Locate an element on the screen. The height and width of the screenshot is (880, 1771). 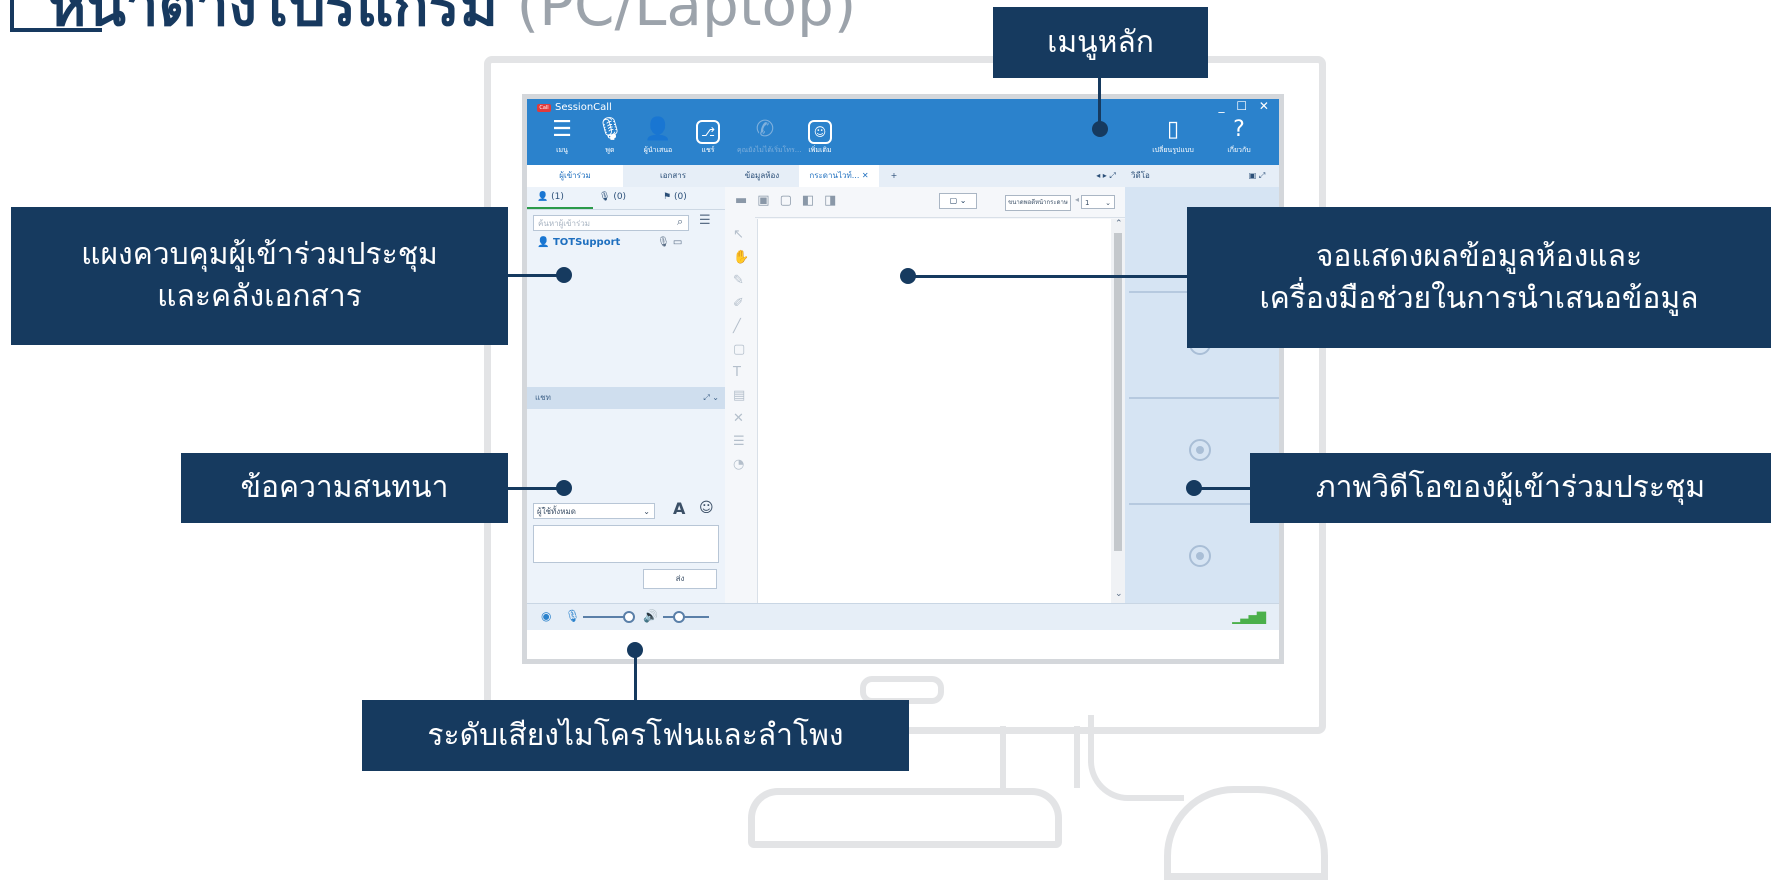
presenter-button: 👤 ผู้นำเสนอ is located at coordinates (658, 140).